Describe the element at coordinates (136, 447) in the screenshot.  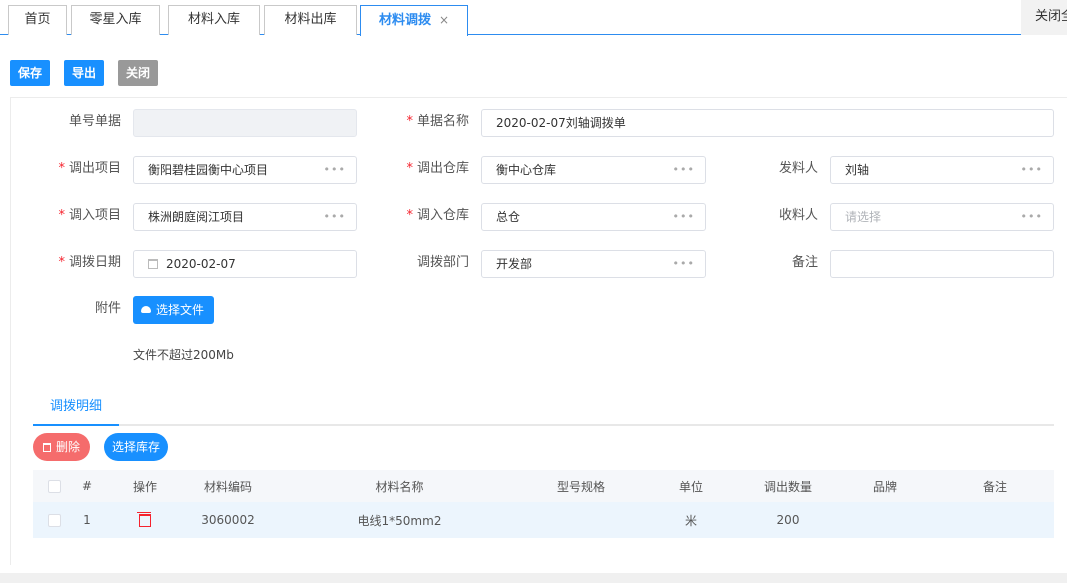
I see `select-stock-button: 选择库存` at that location.